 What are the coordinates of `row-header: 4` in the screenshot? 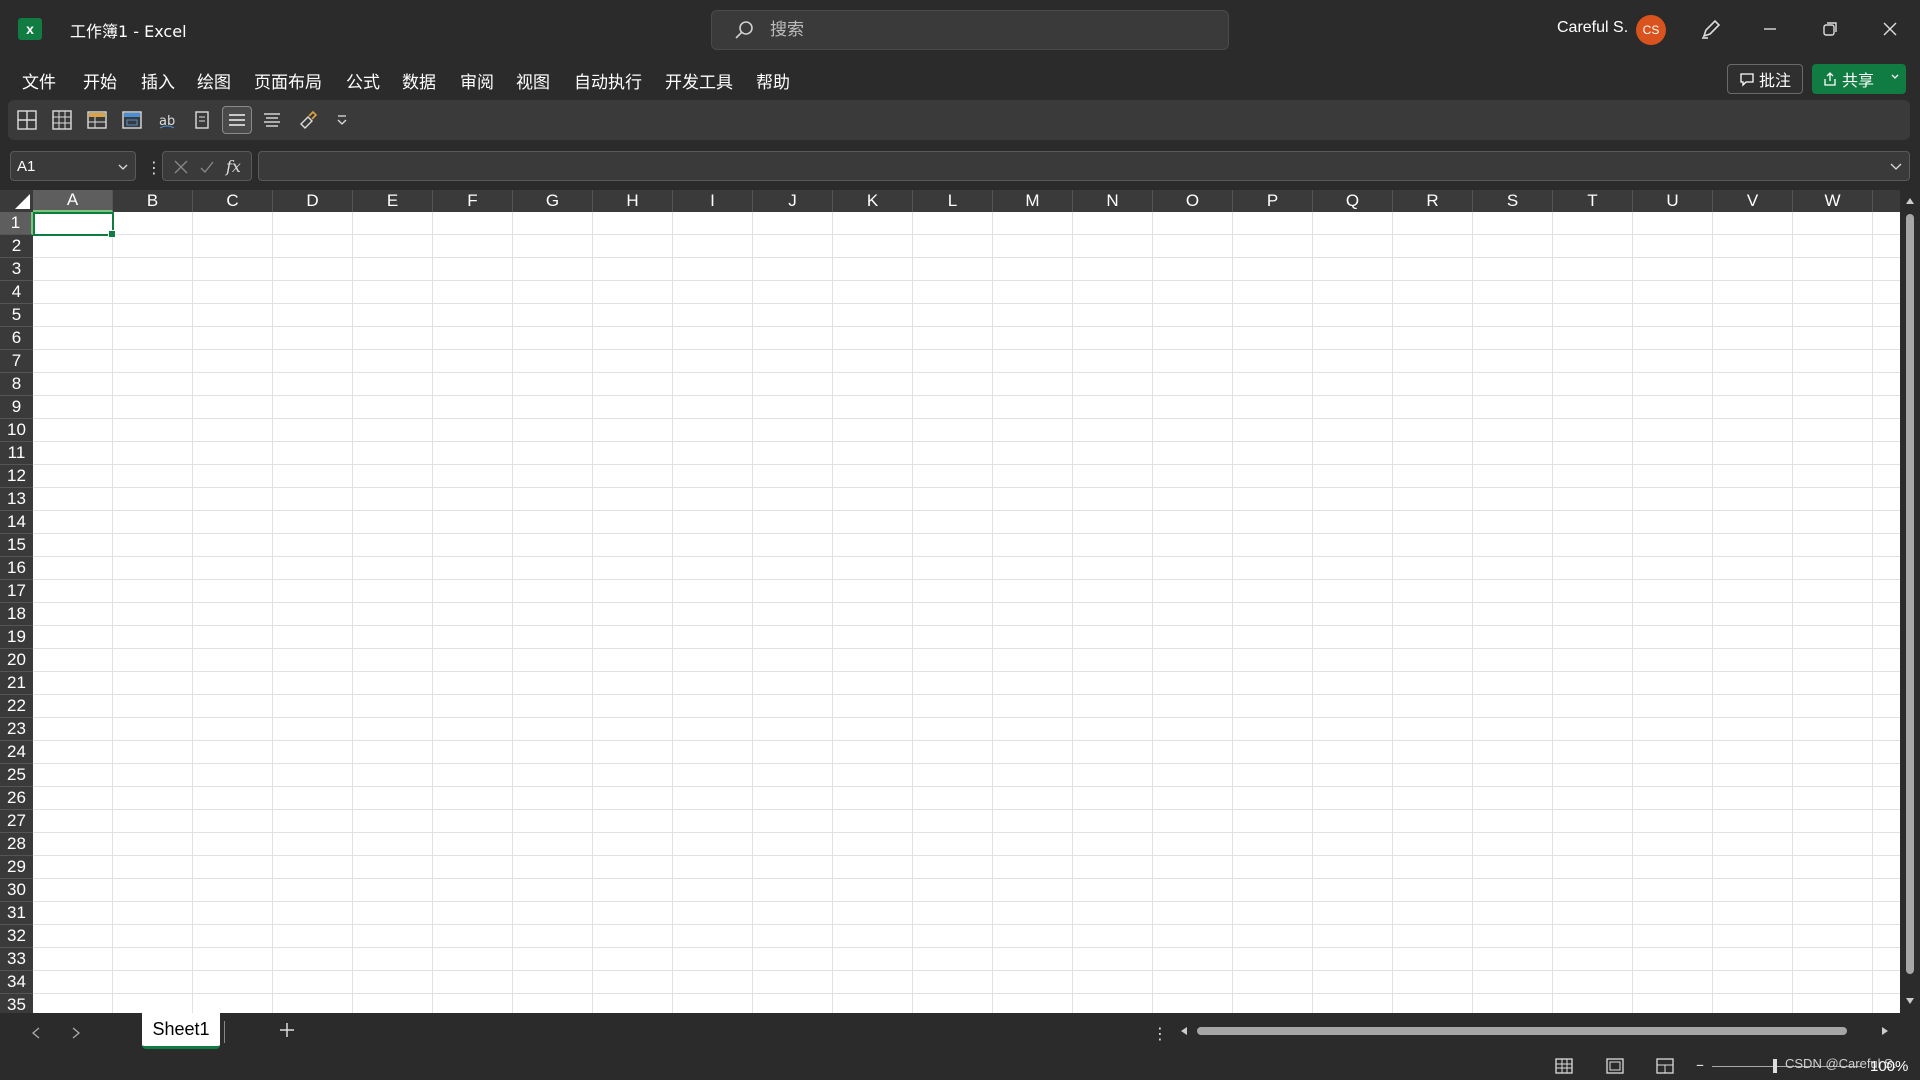 It's located at (16, 292).